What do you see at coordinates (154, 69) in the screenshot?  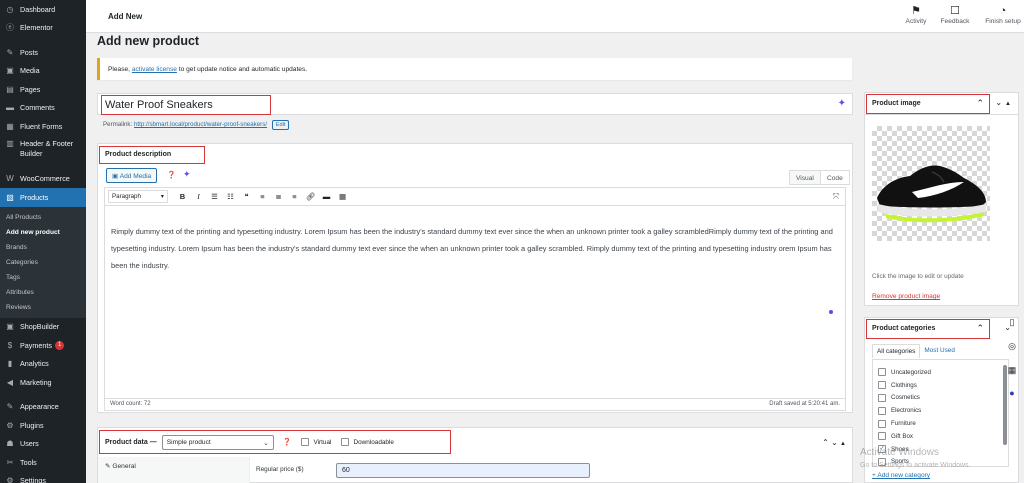 I see `activate-license-link: activate license` at bounding box center [154, 69].